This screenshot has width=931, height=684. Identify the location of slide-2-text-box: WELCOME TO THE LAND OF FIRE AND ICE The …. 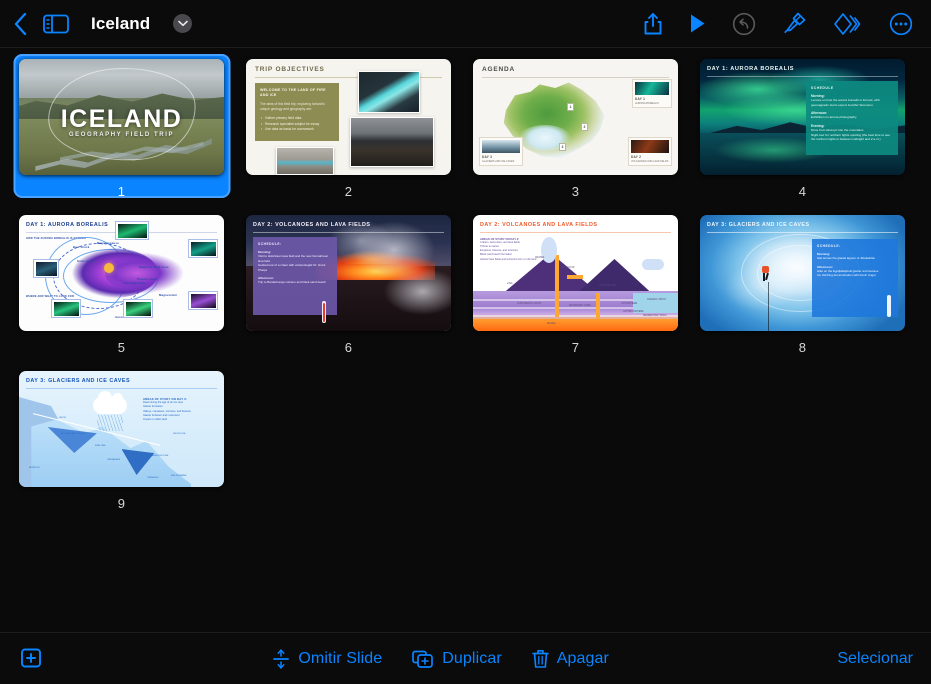
(297, 112).